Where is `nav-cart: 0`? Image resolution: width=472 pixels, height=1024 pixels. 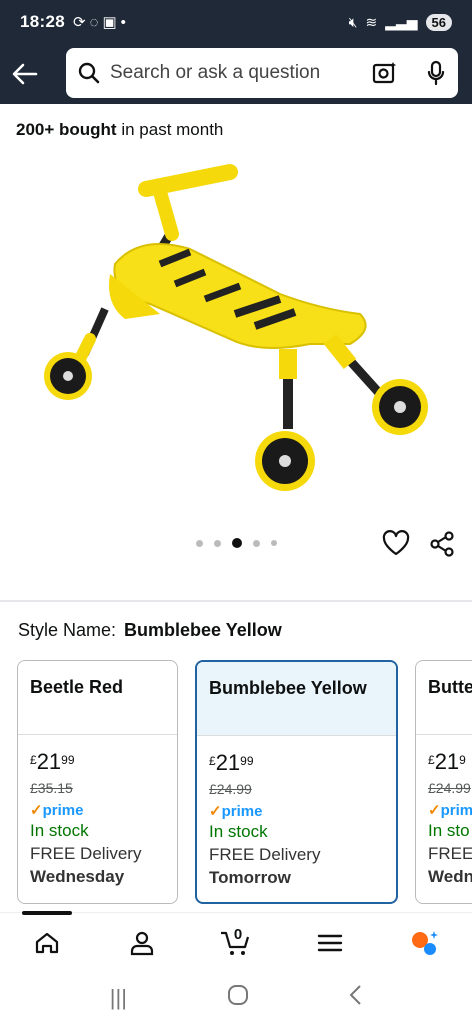 nav-cart: 0 is located at coordinates (236, 943).